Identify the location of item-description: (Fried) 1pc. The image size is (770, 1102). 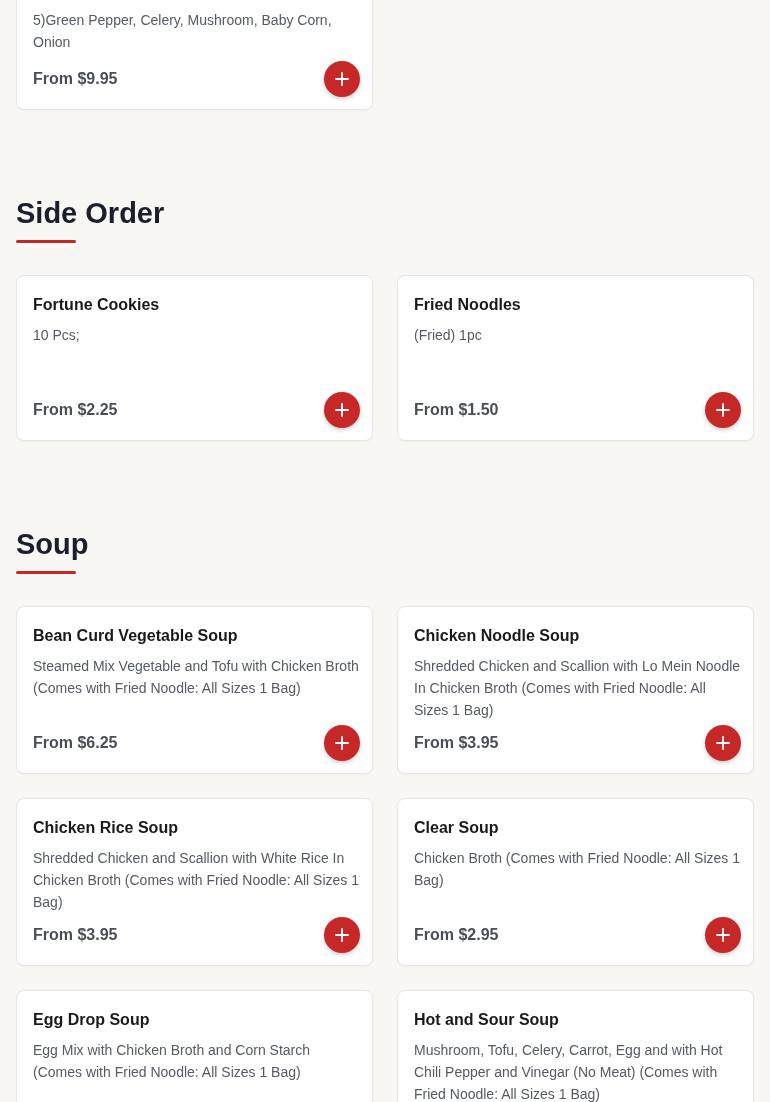
(448, 335).